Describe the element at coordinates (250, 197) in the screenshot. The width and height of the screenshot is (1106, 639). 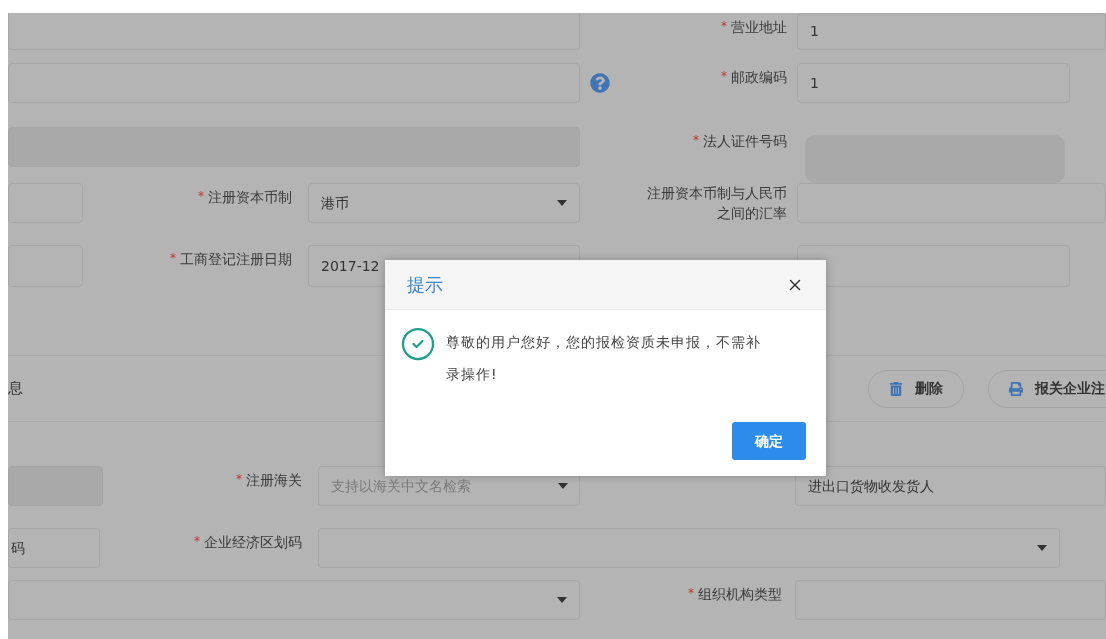
I see `field-label: 注册资本币制` at that location.